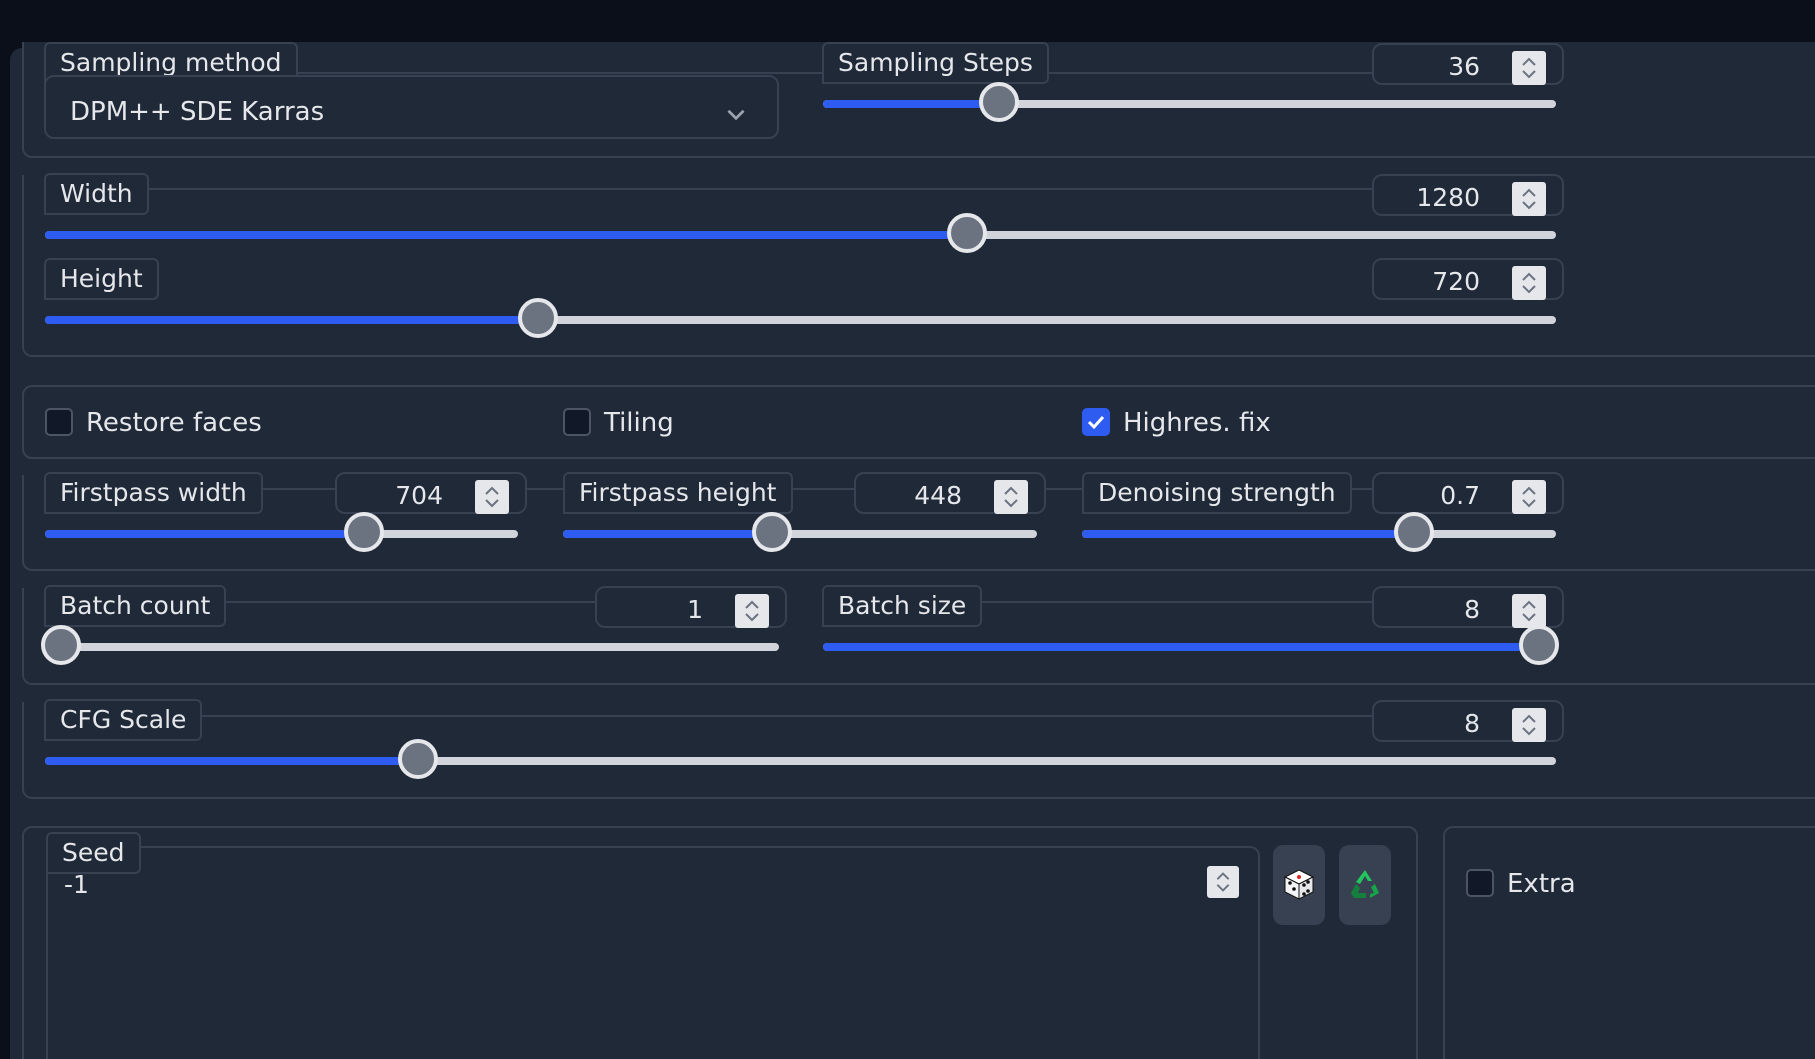 The height and width of the screenshot is (1059, 1815). What do you see at coordinates (577, 422) in the screenshot?
I see `tiling-checkbox` at bounding box center [577, 422].